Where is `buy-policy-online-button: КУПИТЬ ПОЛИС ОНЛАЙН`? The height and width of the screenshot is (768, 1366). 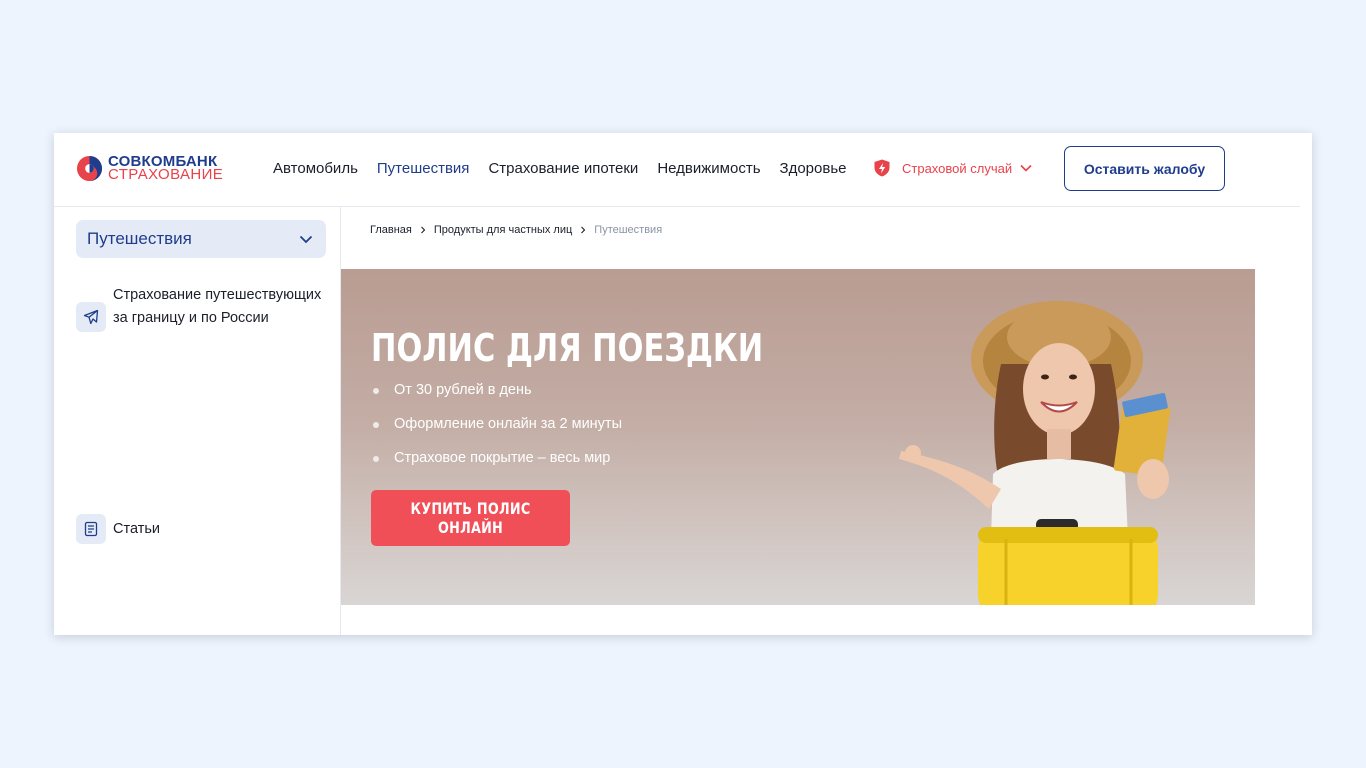
buy-policy-online-button: КУПИТЬ ПОЛИС ОНЛАЙН is located at coordinates (470, 518).